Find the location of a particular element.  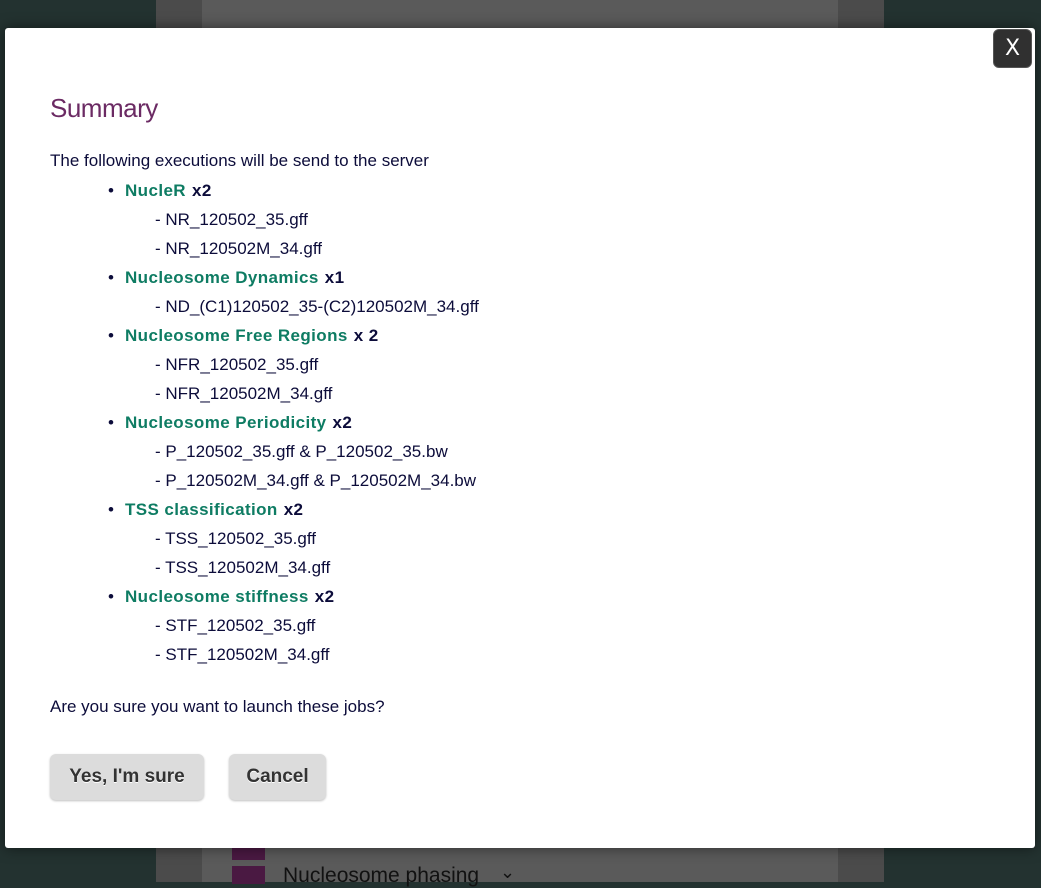

output-file: - TSS_120502_35.gff is located at coordinates (236, 538).